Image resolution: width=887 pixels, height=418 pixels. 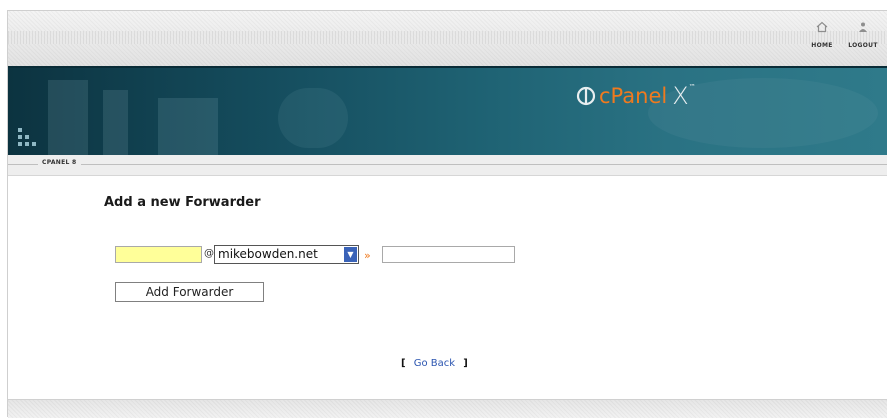 What do you see at coordinates (448, 254) in the screenshot?
I see `destination-input` at bounding box center [448, 254].